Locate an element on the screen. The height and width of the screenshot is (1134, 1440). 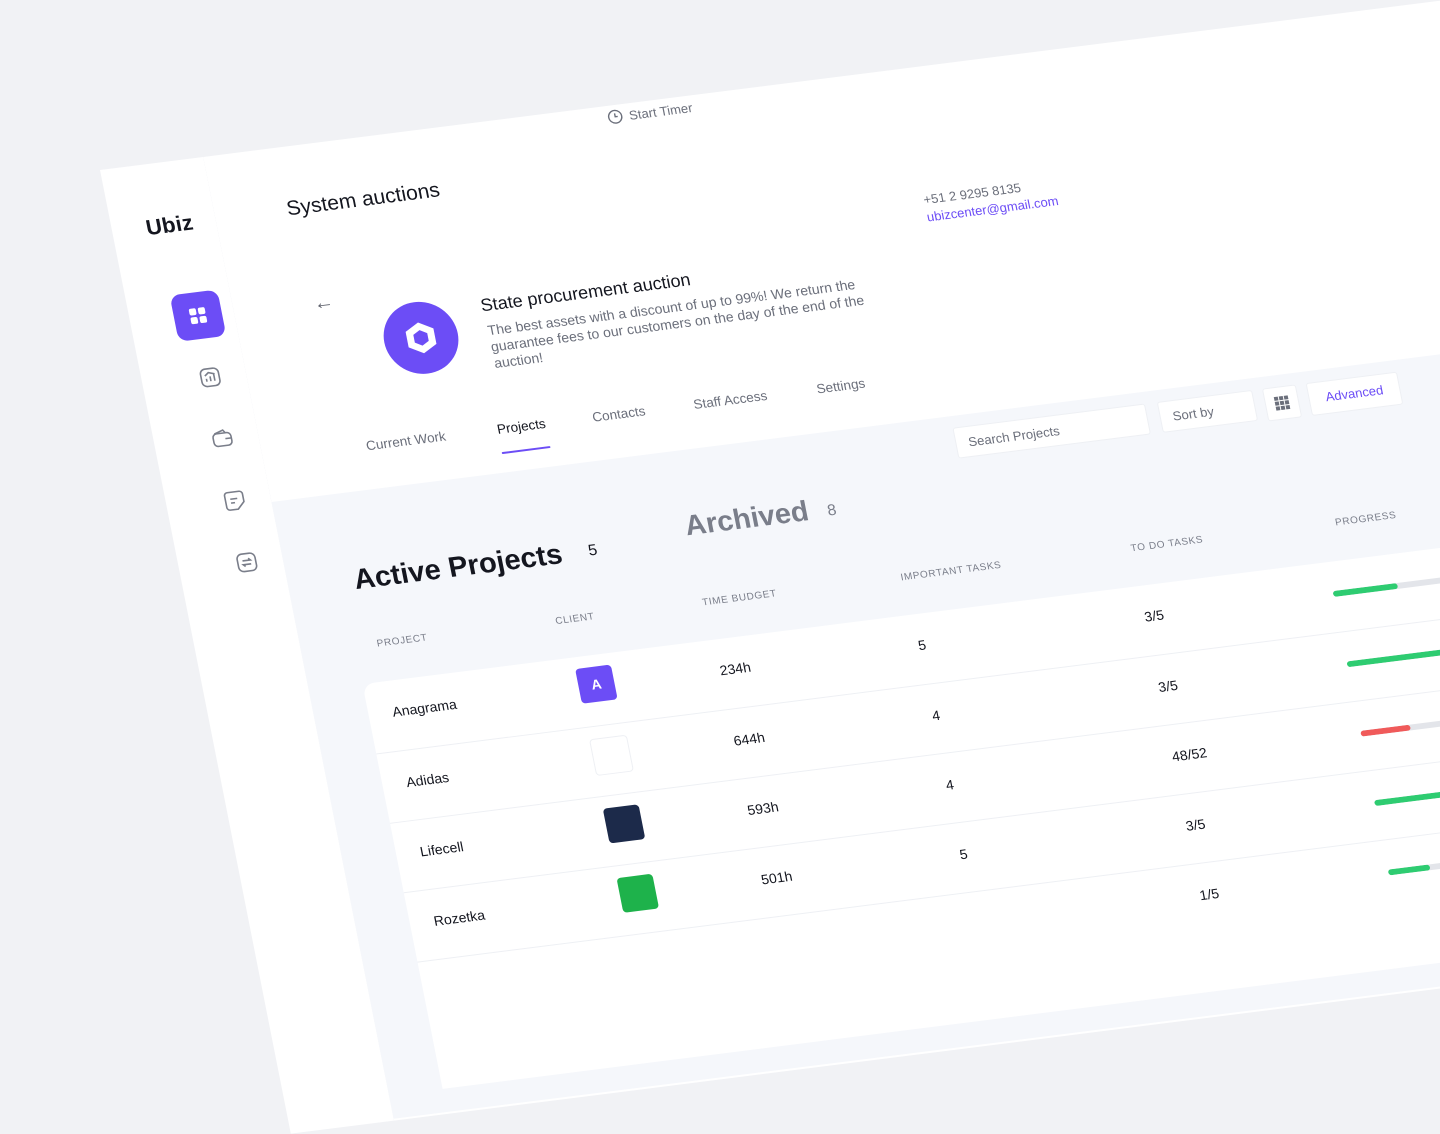
grid-view-icon is located at coordinates (1282, 403).